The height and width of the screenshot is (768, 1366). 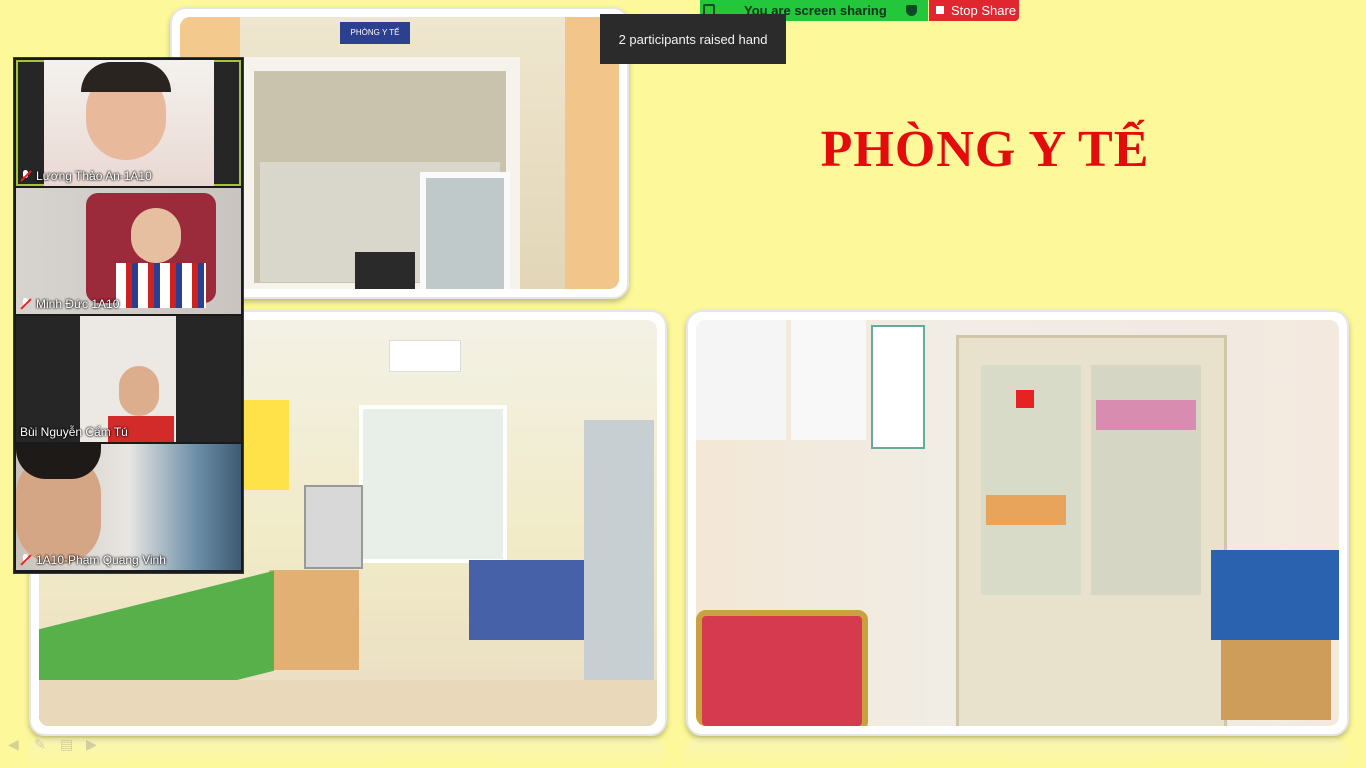 I want to click on raised-hand-notification: 2 participants raised hand, so click(x=693, y=39).